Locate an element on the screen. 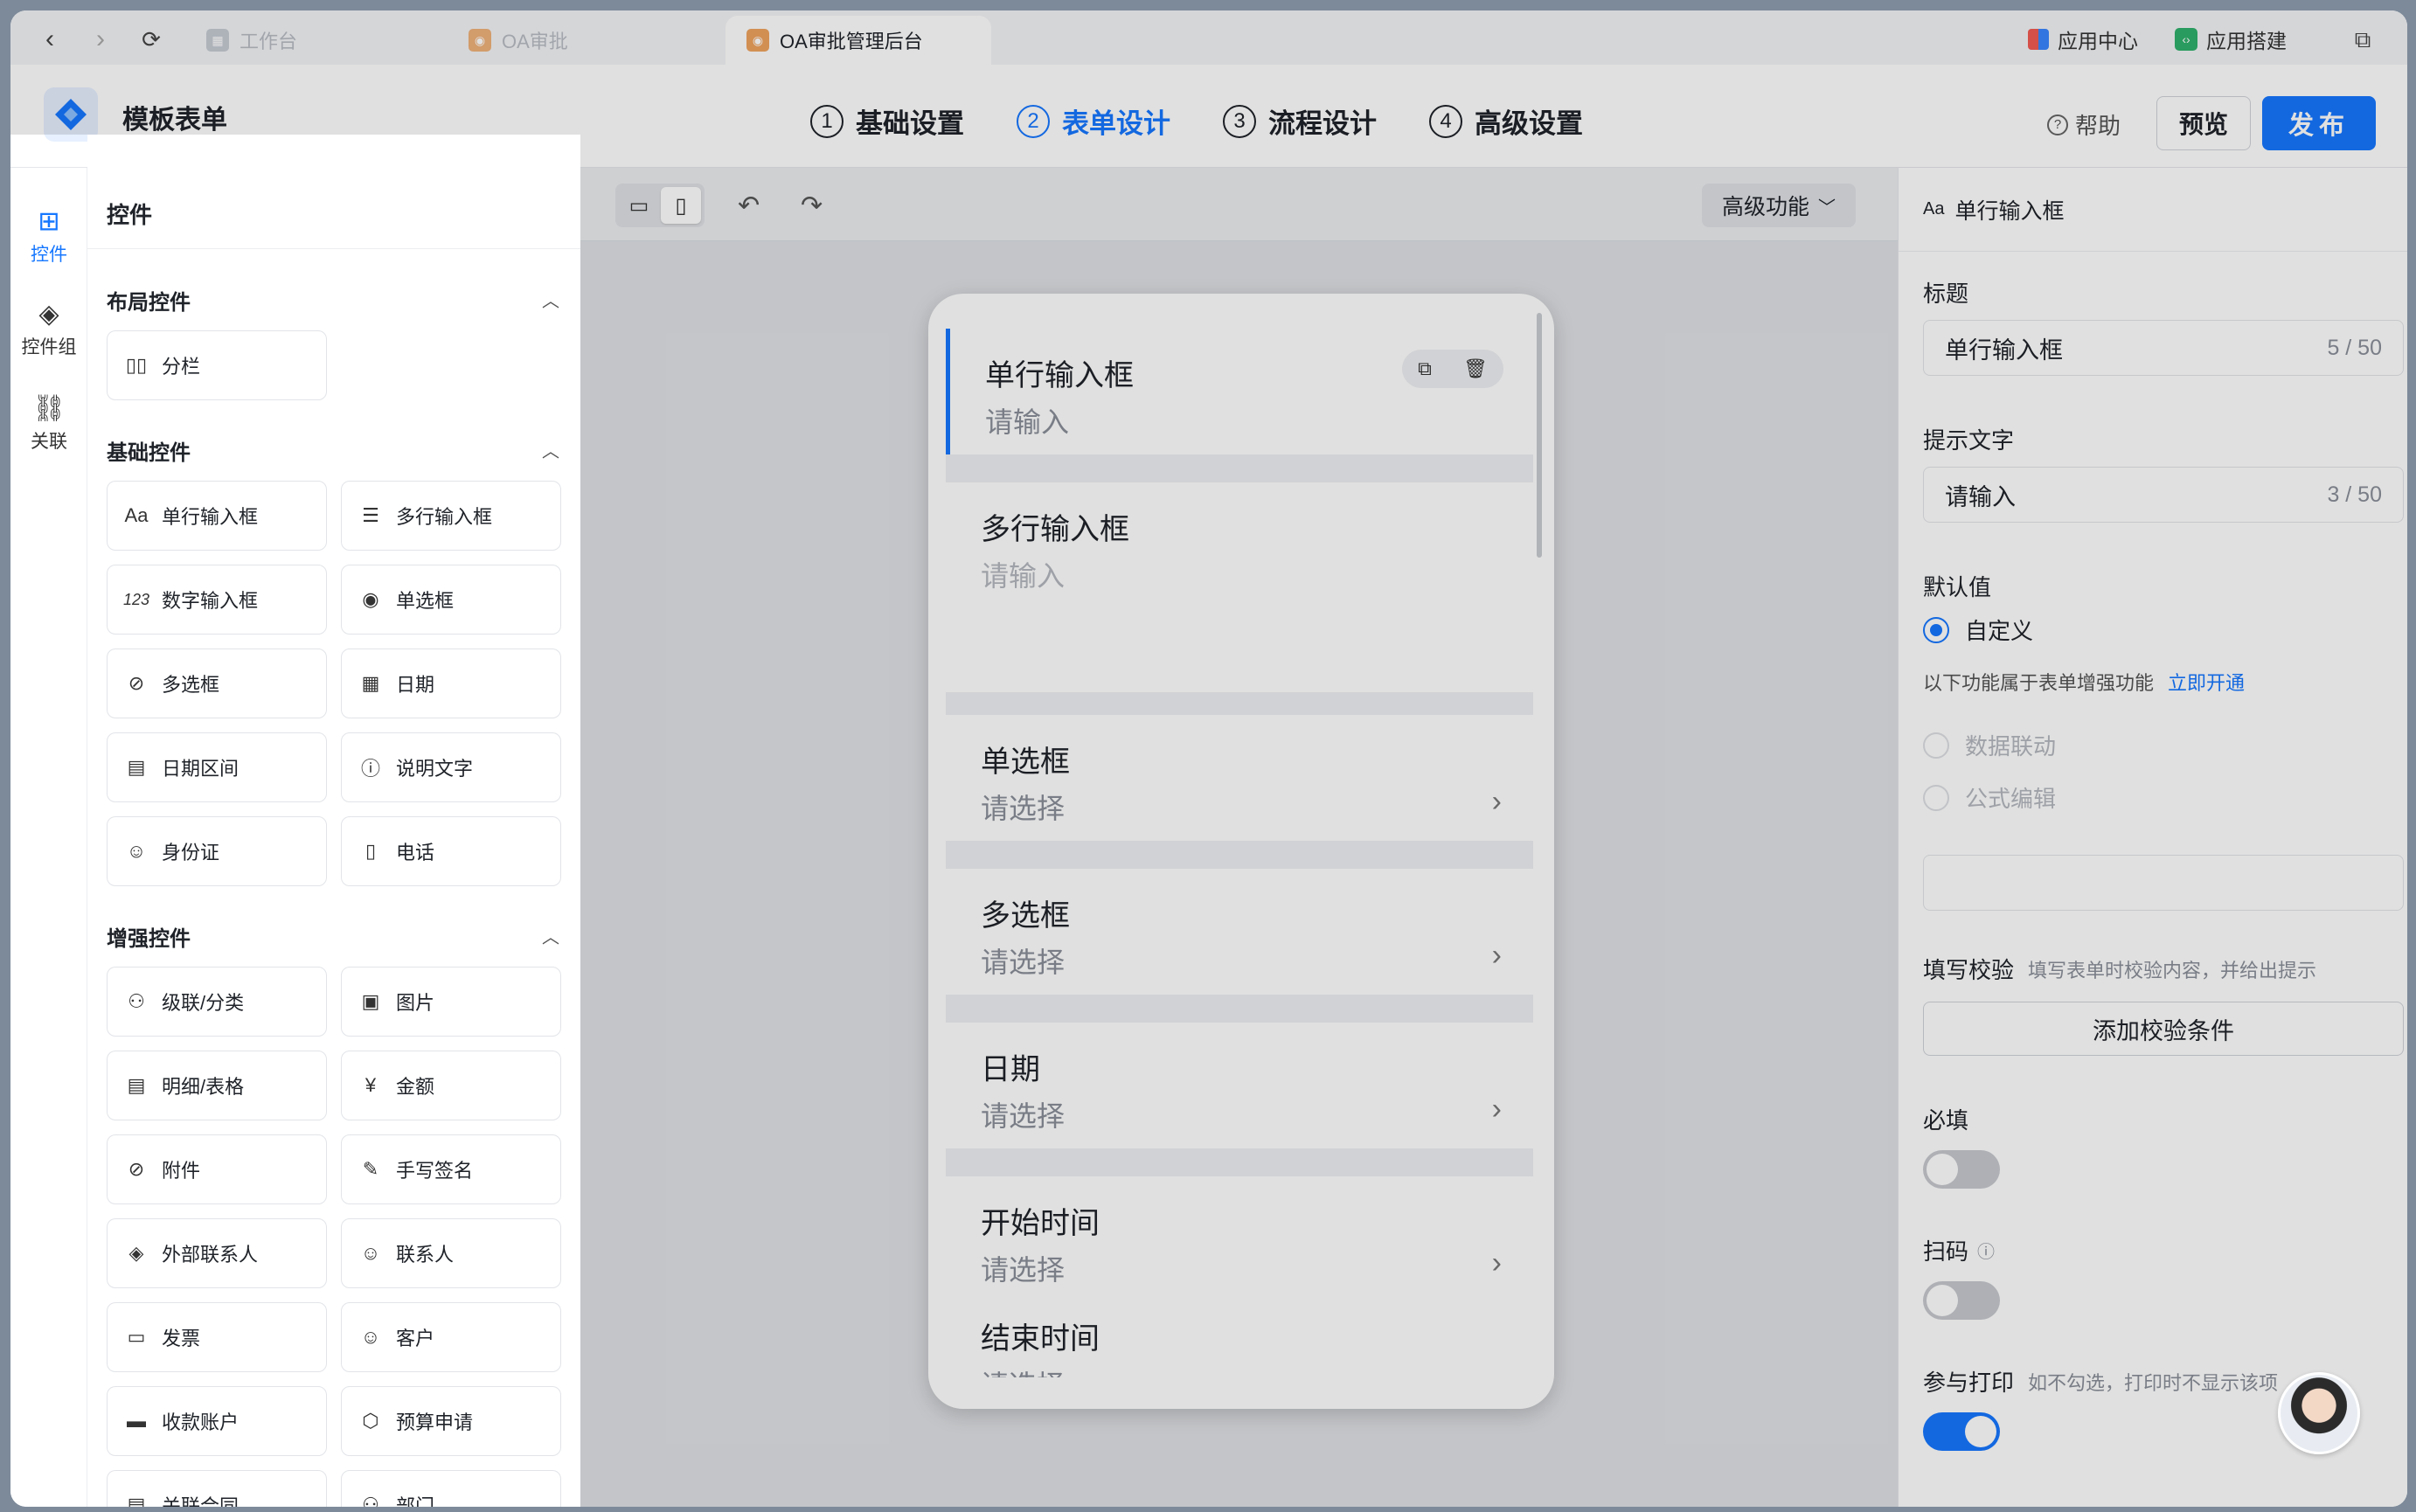 The image size is (2416, 1512). control-checkbox: ⊘ 多选框 is located at coordinates (217, 683).